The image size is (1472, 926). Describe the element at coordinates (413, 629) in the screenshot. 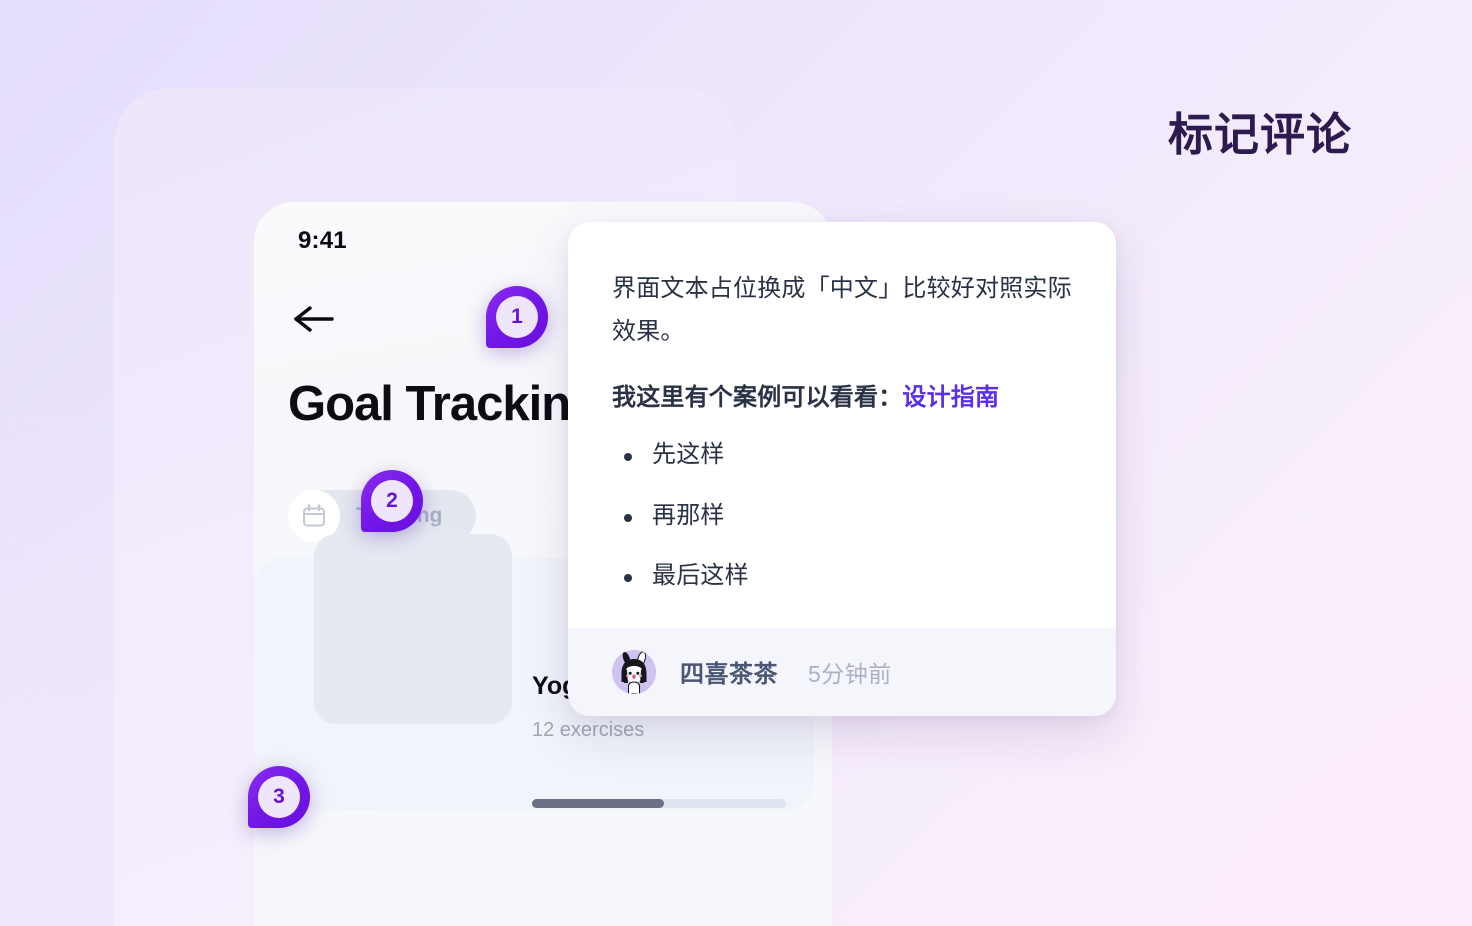

I see `card-yoga-thumbnail` at that location.